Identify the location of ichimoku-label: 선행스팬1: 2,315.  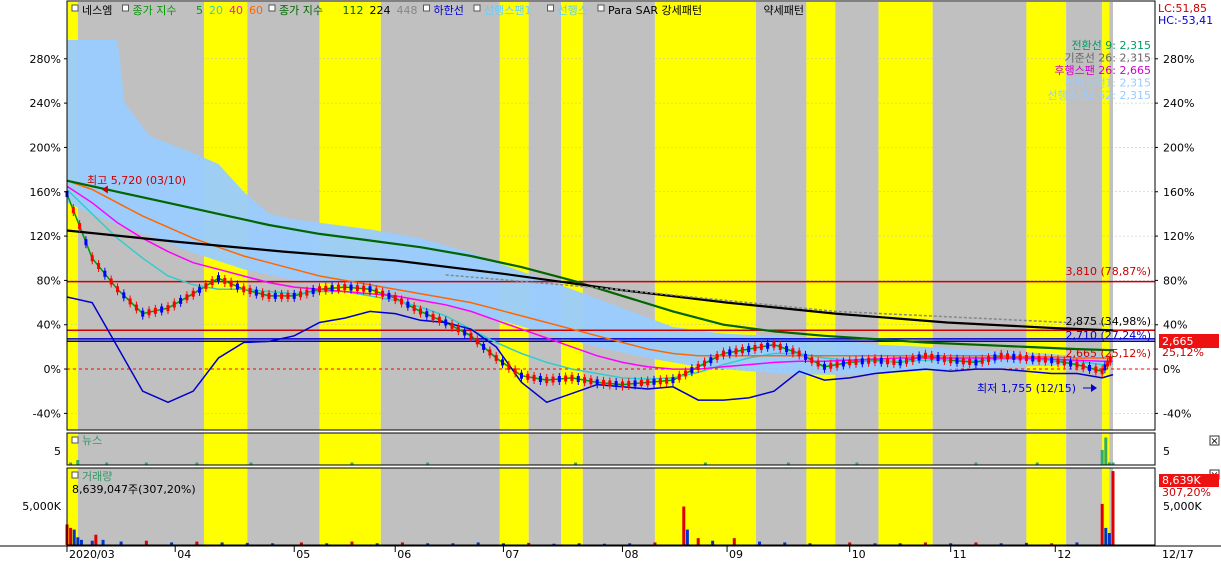
(1108, 83).